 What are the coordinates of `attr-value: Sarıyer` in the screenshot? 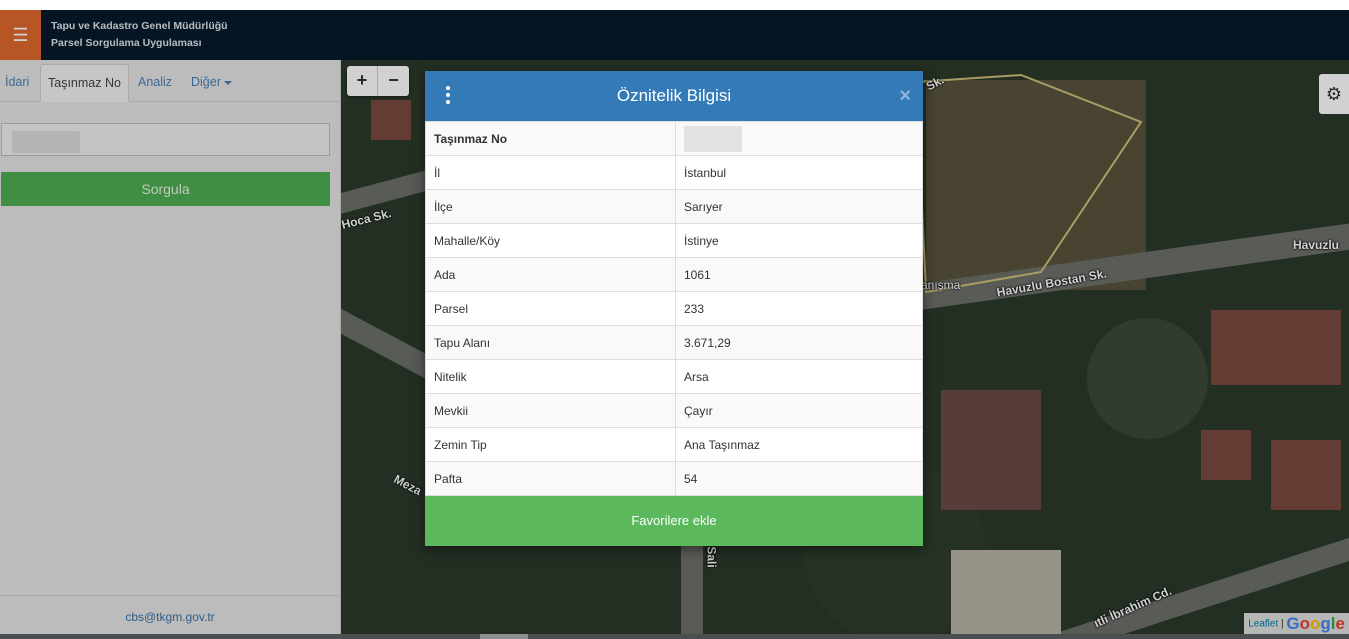 It's located at (799, 206).